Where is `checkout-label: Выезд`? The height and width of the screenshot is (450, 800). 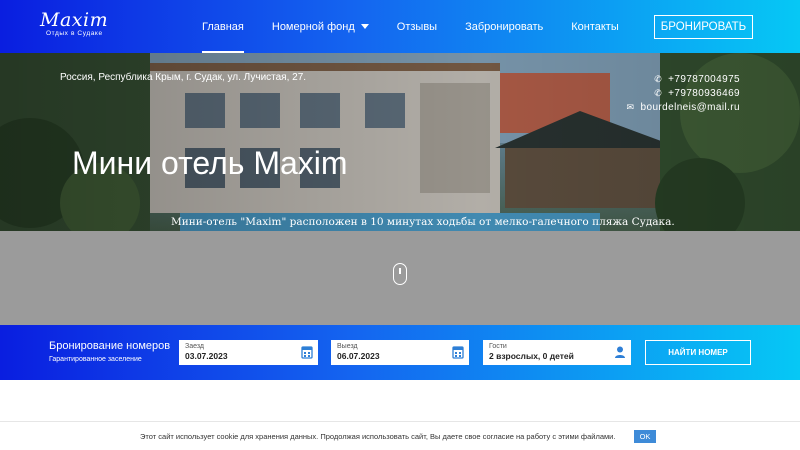 checkout-label: Выезд is located at coordinates (347, 346).